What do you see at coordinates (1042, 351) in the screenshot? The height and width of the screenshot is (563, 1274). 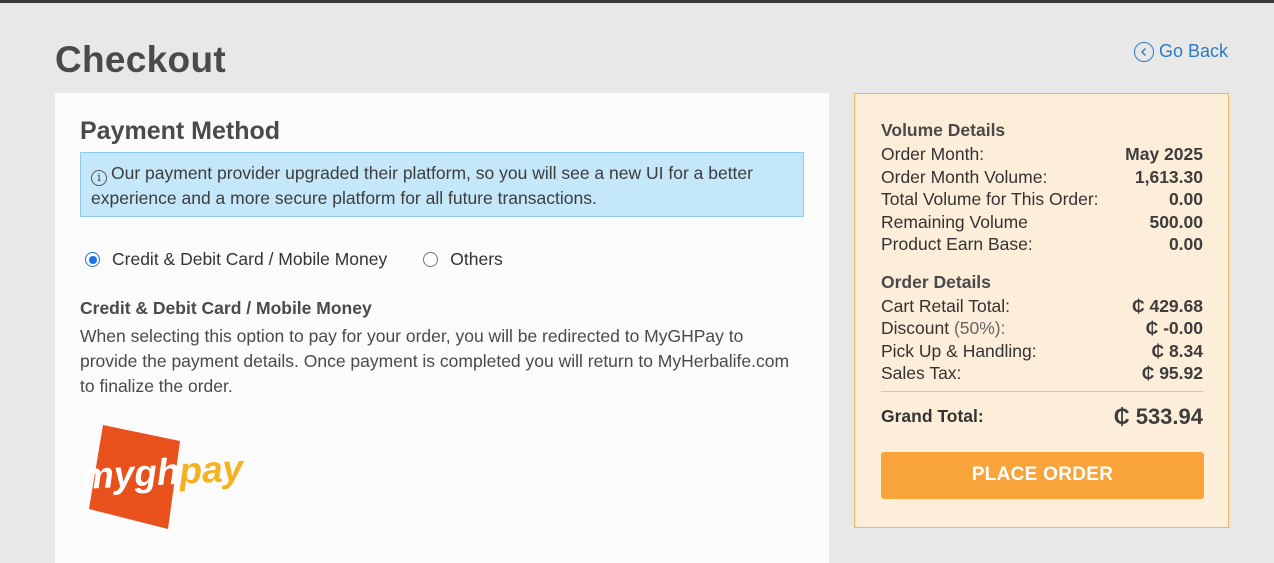 I see `summary-row: Pick Up & Handling: ₵ 8.34` at bounding box center [1042, 351].